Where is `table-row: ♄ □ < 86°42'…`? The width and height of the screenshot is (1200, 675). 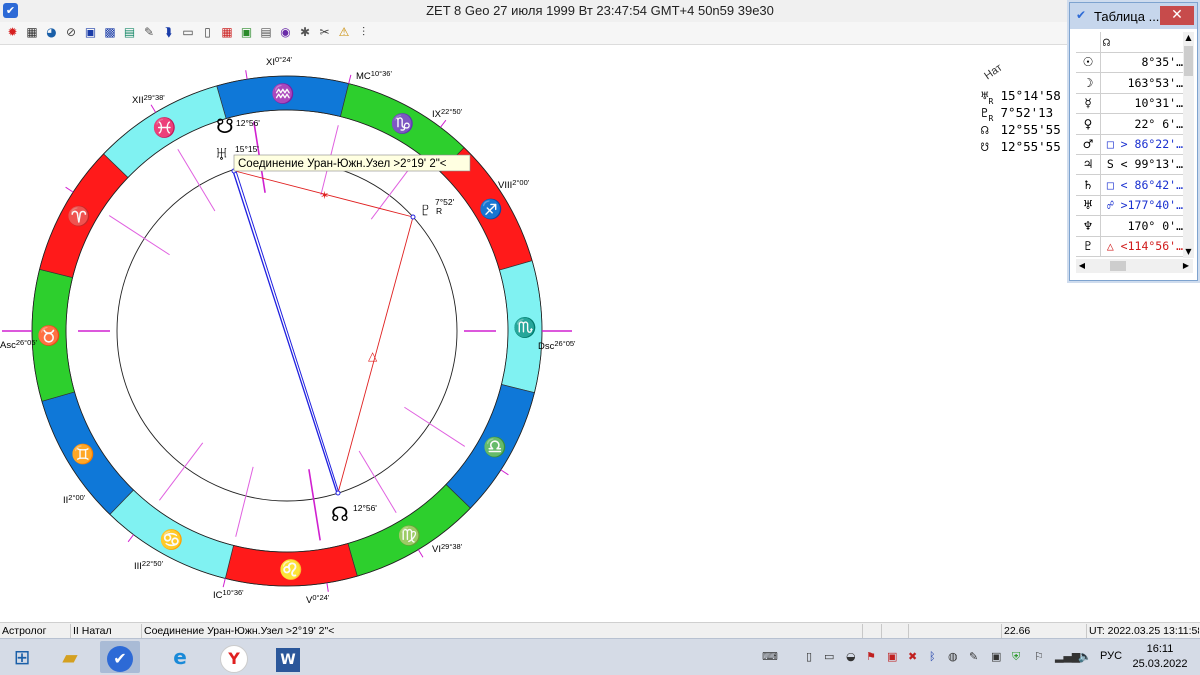 table-row: ♄ □ < 86°42'… is located at coordinates (1129, 185).